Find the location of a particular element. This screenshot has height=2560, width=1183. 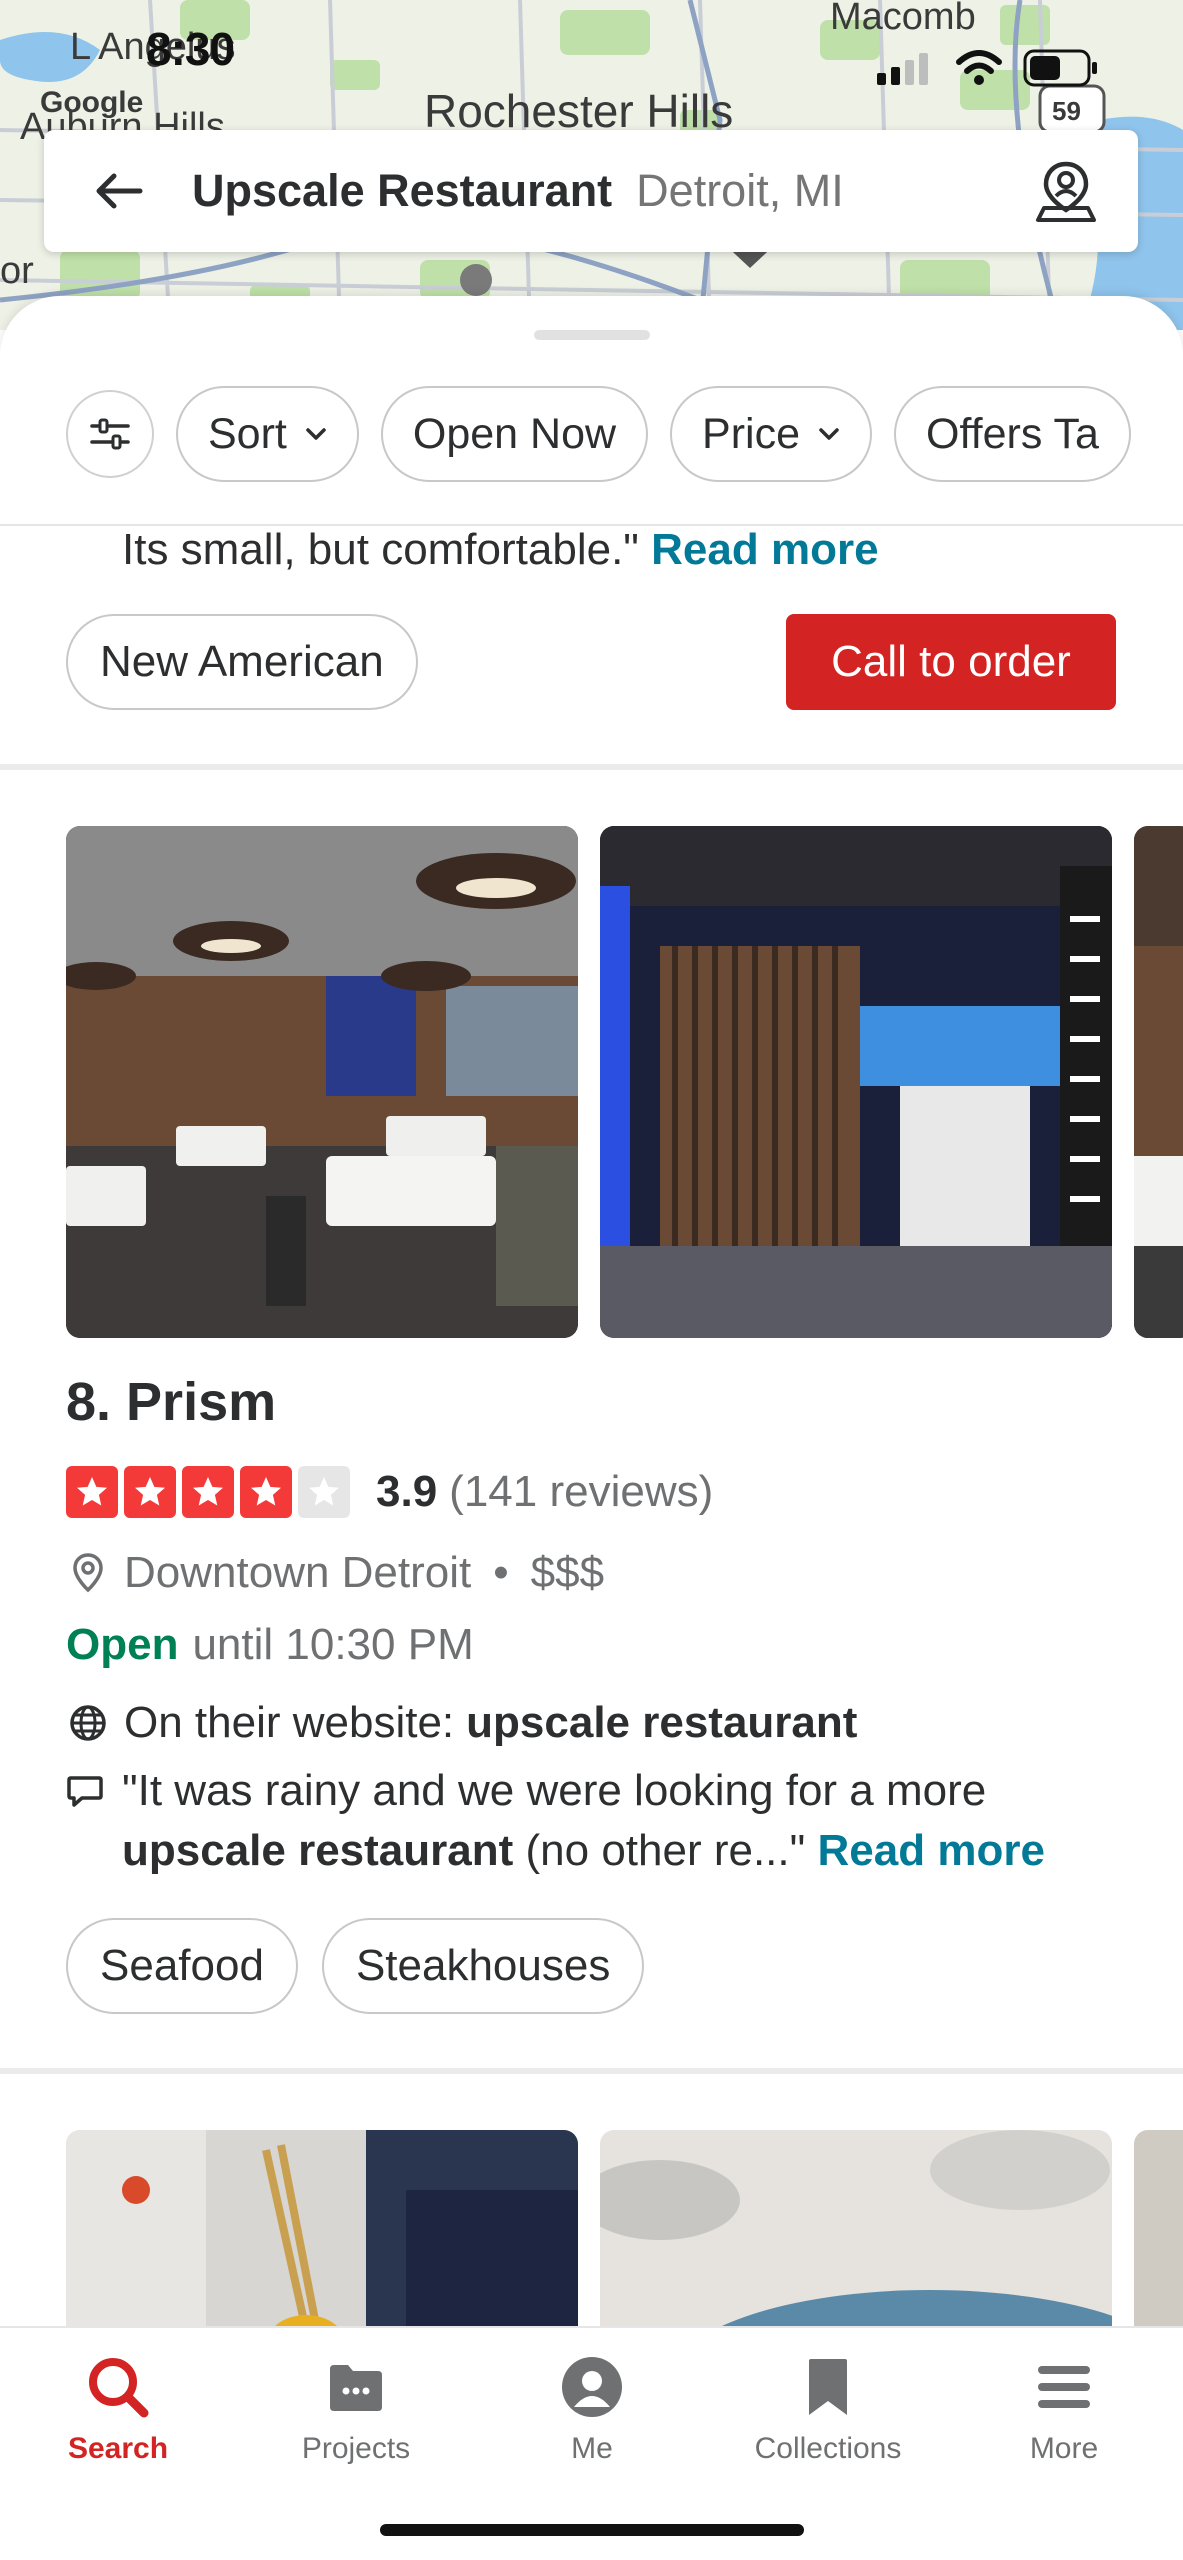

projects-folder-icon is located at coordinates (356, 2387).